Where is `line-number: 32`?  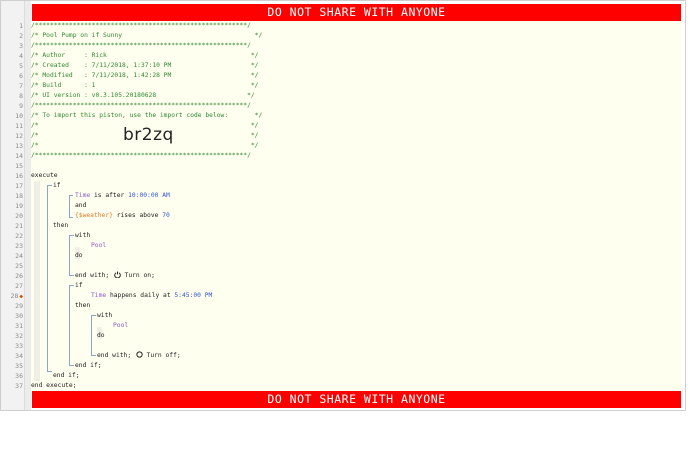
line-number: 32 is located at coordinates (19, 335).